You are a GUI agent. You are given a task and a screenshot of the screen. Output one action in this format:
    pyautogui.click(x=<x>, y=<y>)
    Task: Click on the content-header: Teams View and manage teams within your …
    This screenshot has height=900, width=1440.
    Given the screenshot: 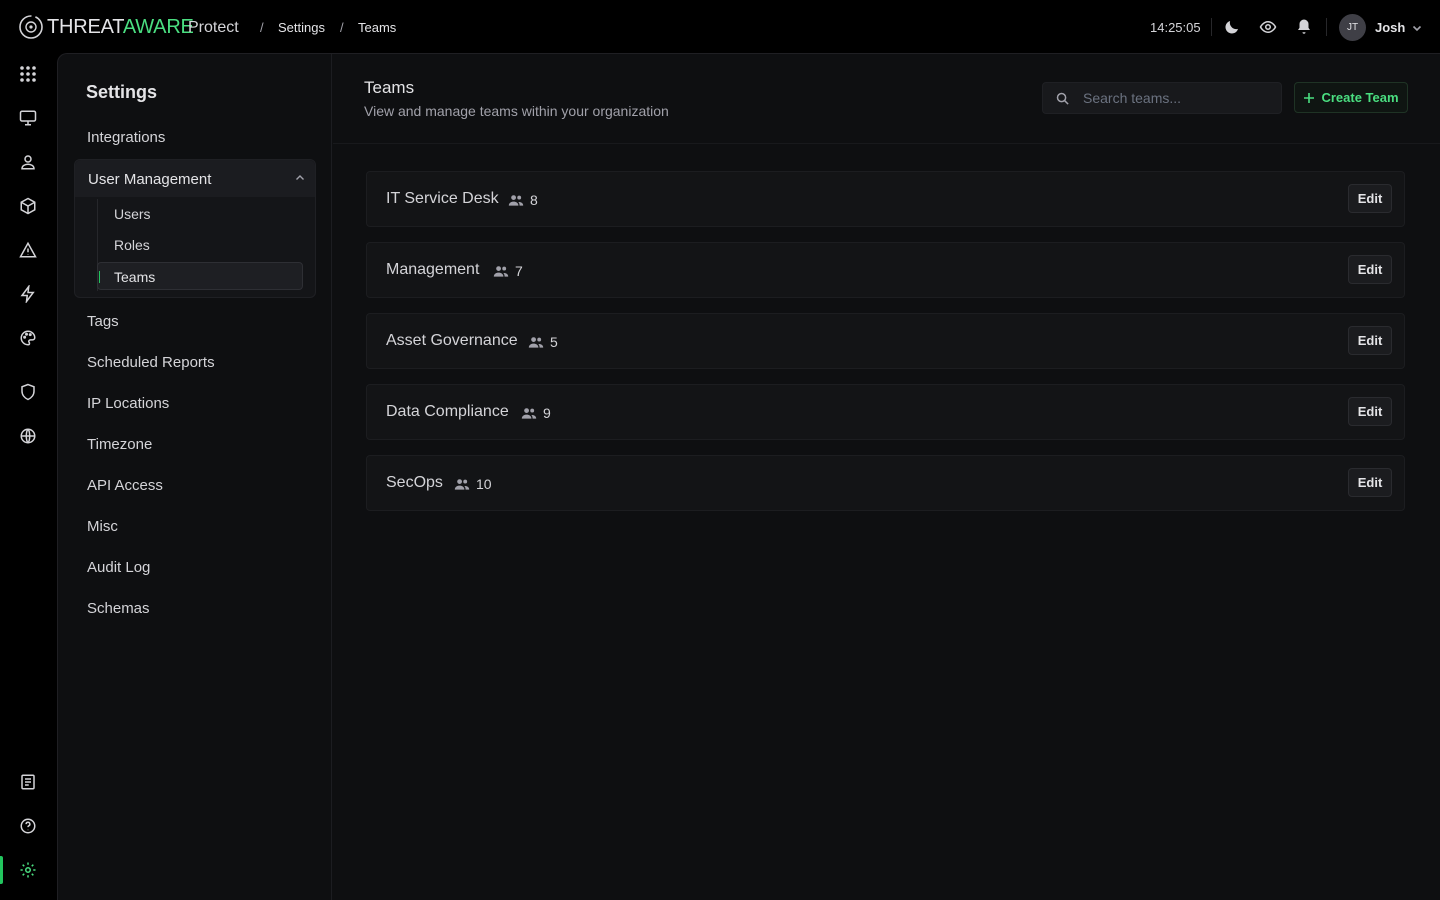 What is the action you would take?
    pyautogui.click(x=886, y=99)
    